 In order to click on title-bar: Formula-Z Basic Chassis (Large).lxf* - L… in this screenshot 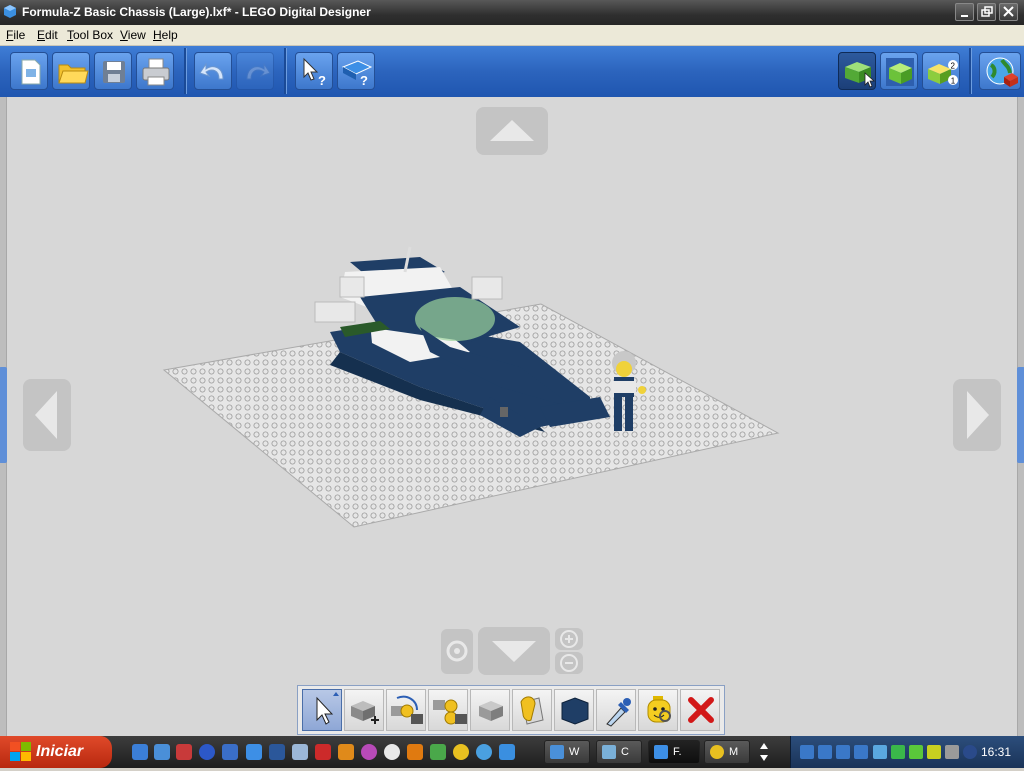, I will do `click(512, 12)`.